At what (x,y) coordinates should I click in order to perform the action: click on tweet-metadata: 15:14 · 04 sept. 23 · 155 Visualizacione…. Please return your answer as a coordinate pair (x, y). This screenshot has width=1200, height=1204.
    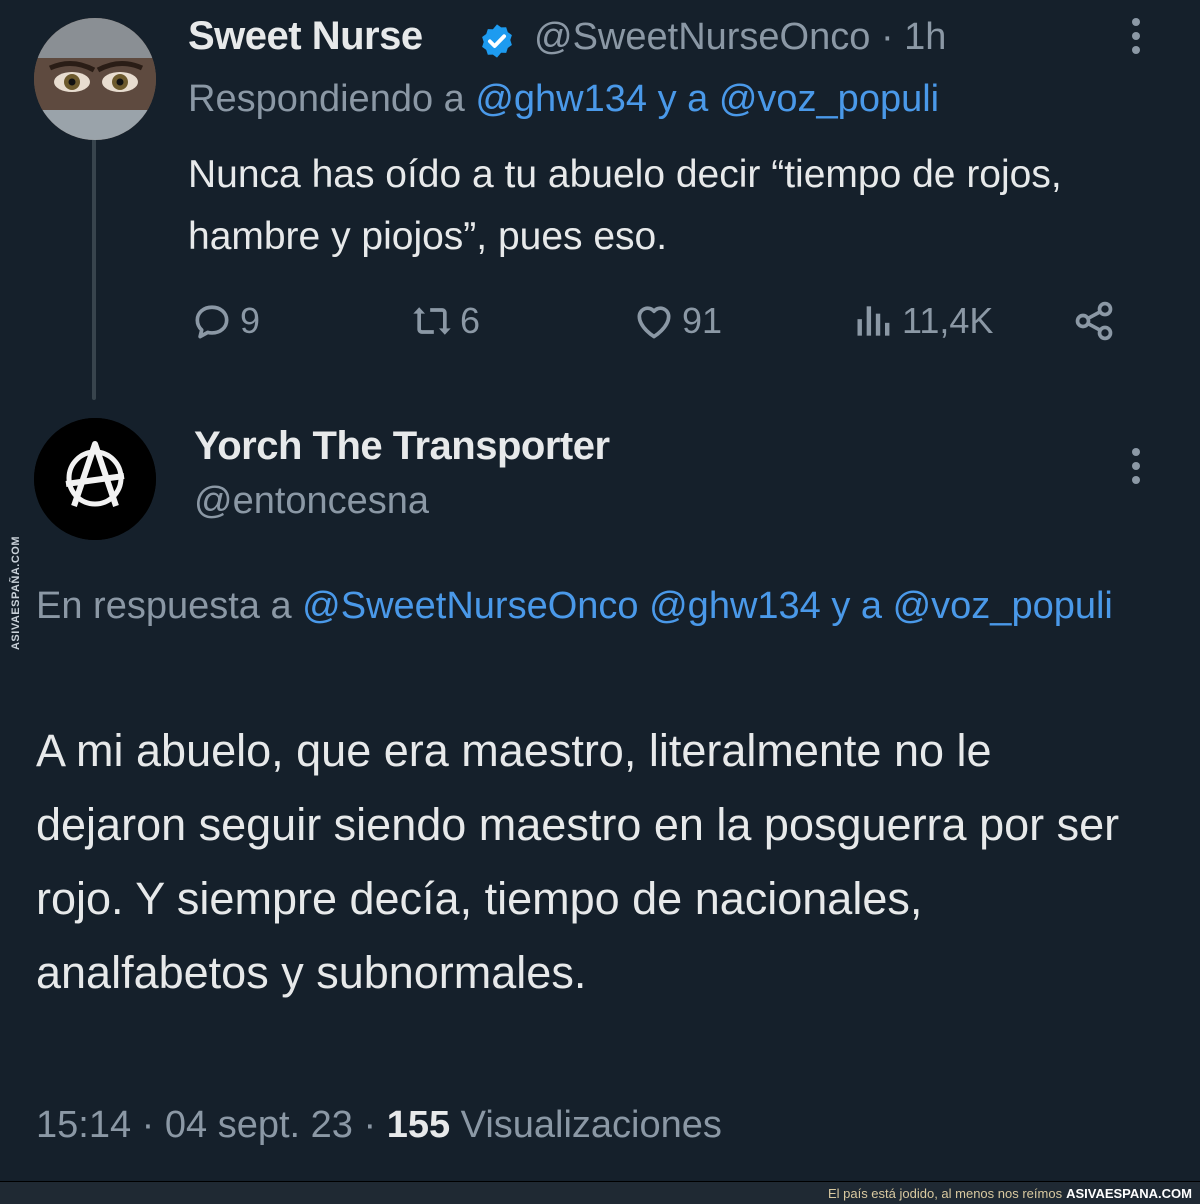
    Looking at the image, I should click on (379, 1125).